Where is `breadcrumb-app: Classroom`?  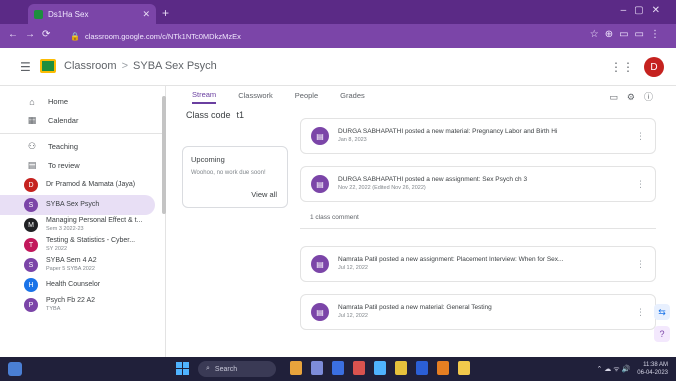 breadcrumb-app: Classroom is located at coordinates (90, 66).